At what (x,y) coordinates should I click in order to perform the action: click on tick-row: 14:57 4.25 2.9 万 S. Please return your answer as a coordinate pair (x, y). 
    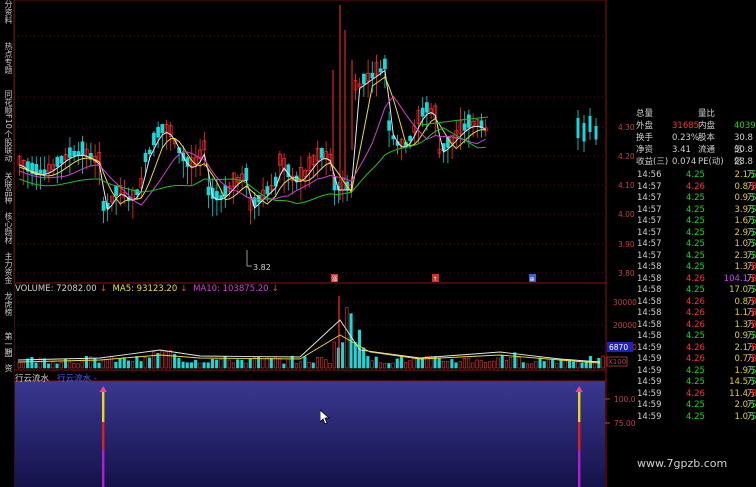
    Looking at the image, I should click on (695, 234).